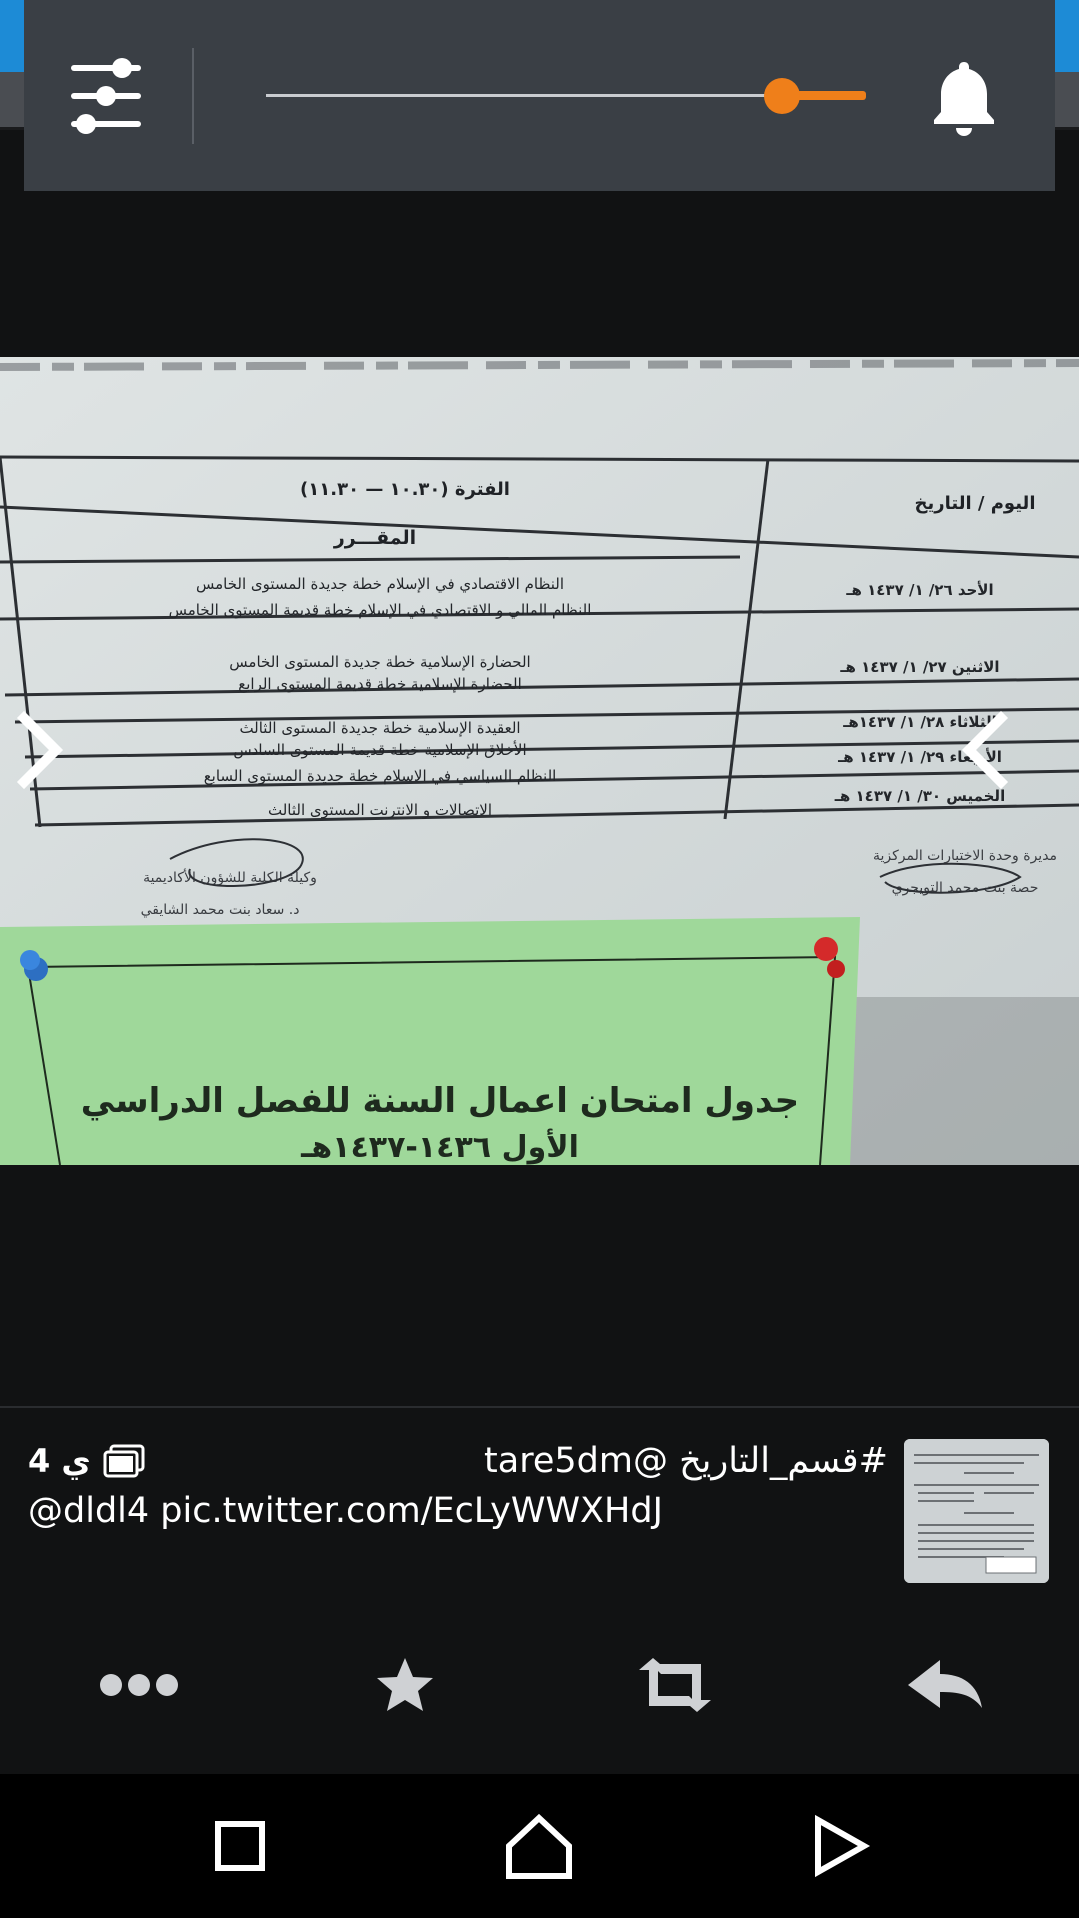 The image size is (1079, 1918). What do you see at coordinates (439, 1146) in the screenshot?
I see `green-sign-subtitle: الأول ١٤٣٦-١٤٣٧هـ` at bounding box center [439, 1146].